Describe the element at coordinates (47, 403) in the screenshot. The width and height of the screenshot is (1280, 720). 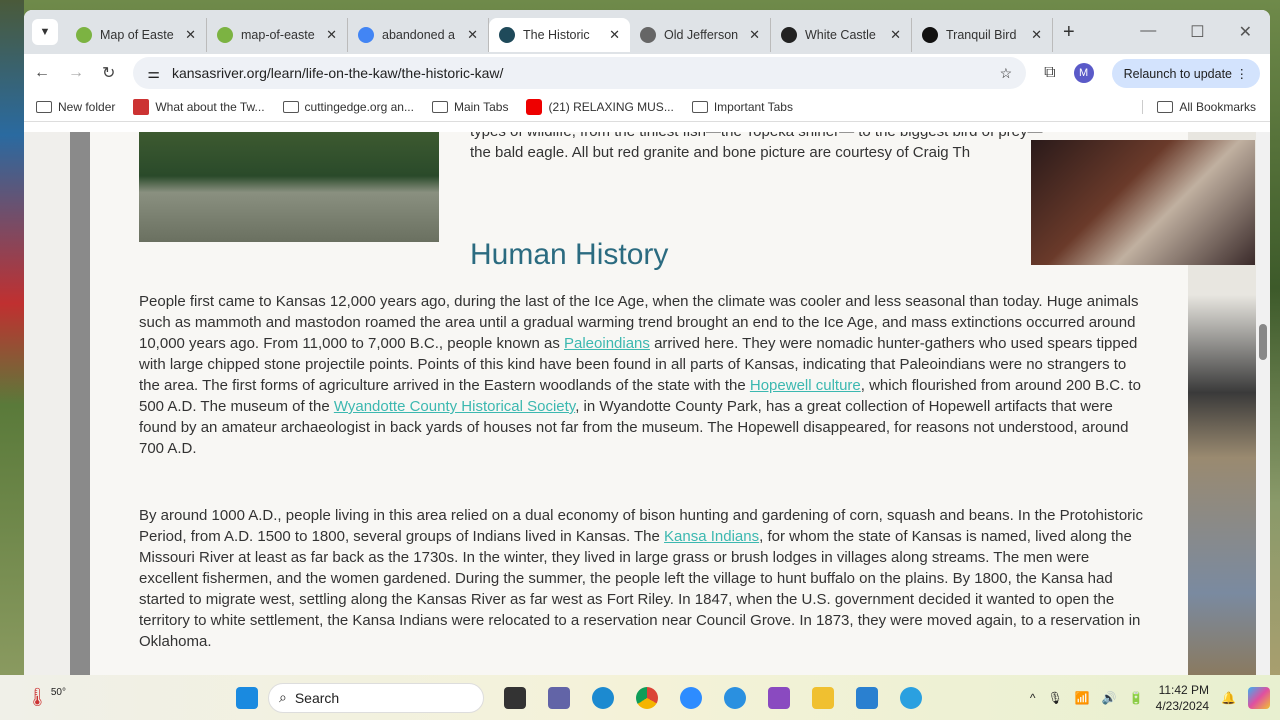
I see `page-margin` at that location.